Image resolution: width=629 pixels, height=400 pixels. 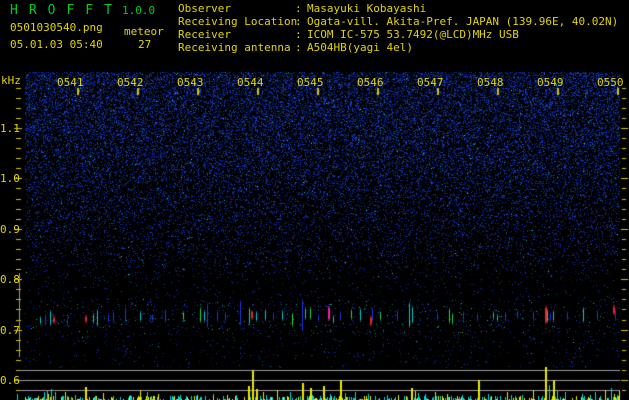 I want to click on observation-mode: meteor, so click(x=144, y=31).